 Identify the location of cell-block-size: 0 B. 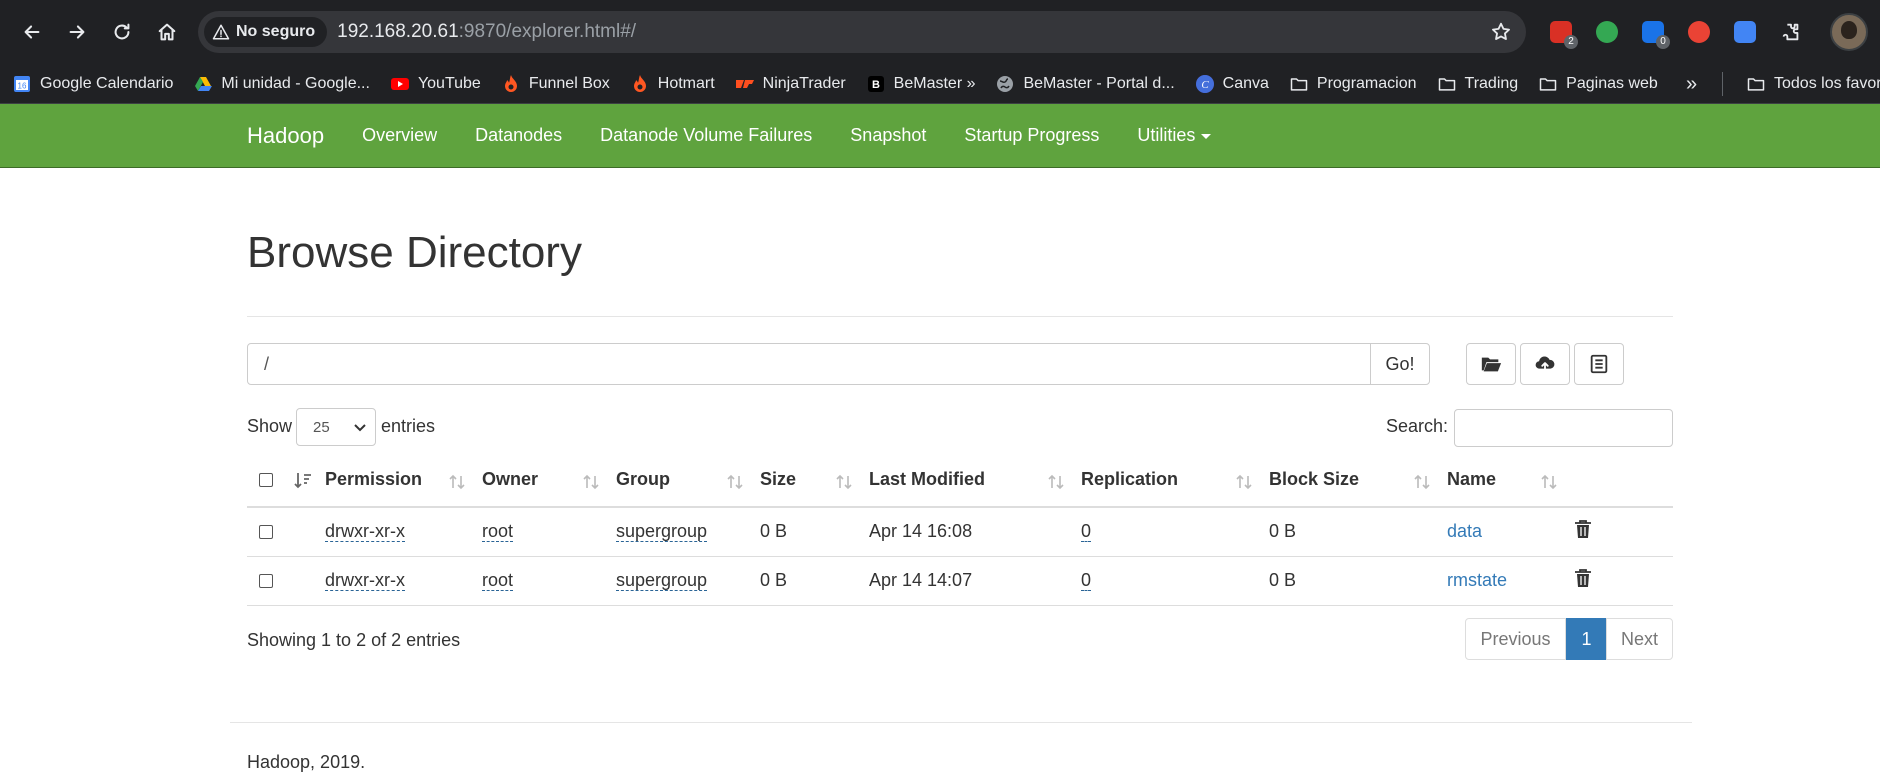
(1358, 581).